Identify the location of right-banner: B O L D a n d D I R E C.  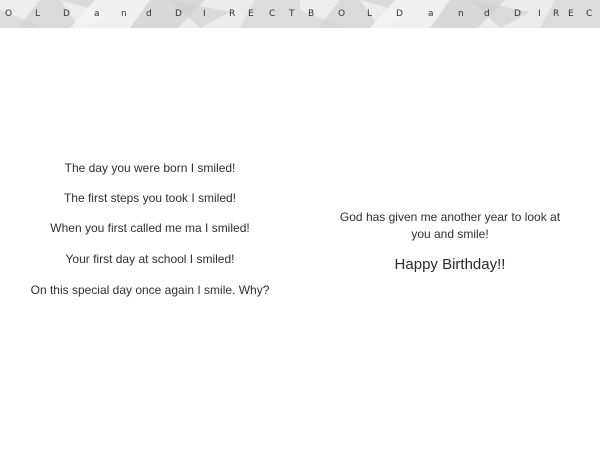
(450, 14).